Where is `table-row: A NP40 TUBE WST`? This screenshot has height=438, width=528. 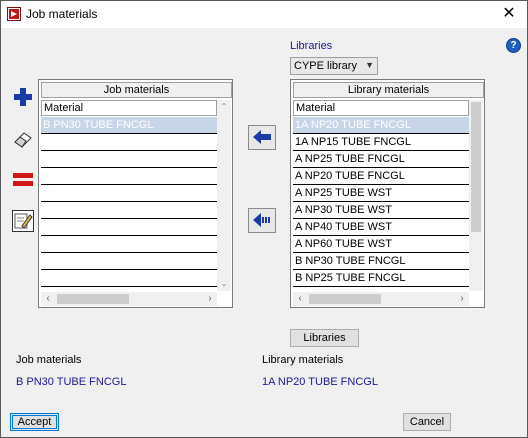 table-row: A NP40 TUBE WST is located at coordinates (381, 227).